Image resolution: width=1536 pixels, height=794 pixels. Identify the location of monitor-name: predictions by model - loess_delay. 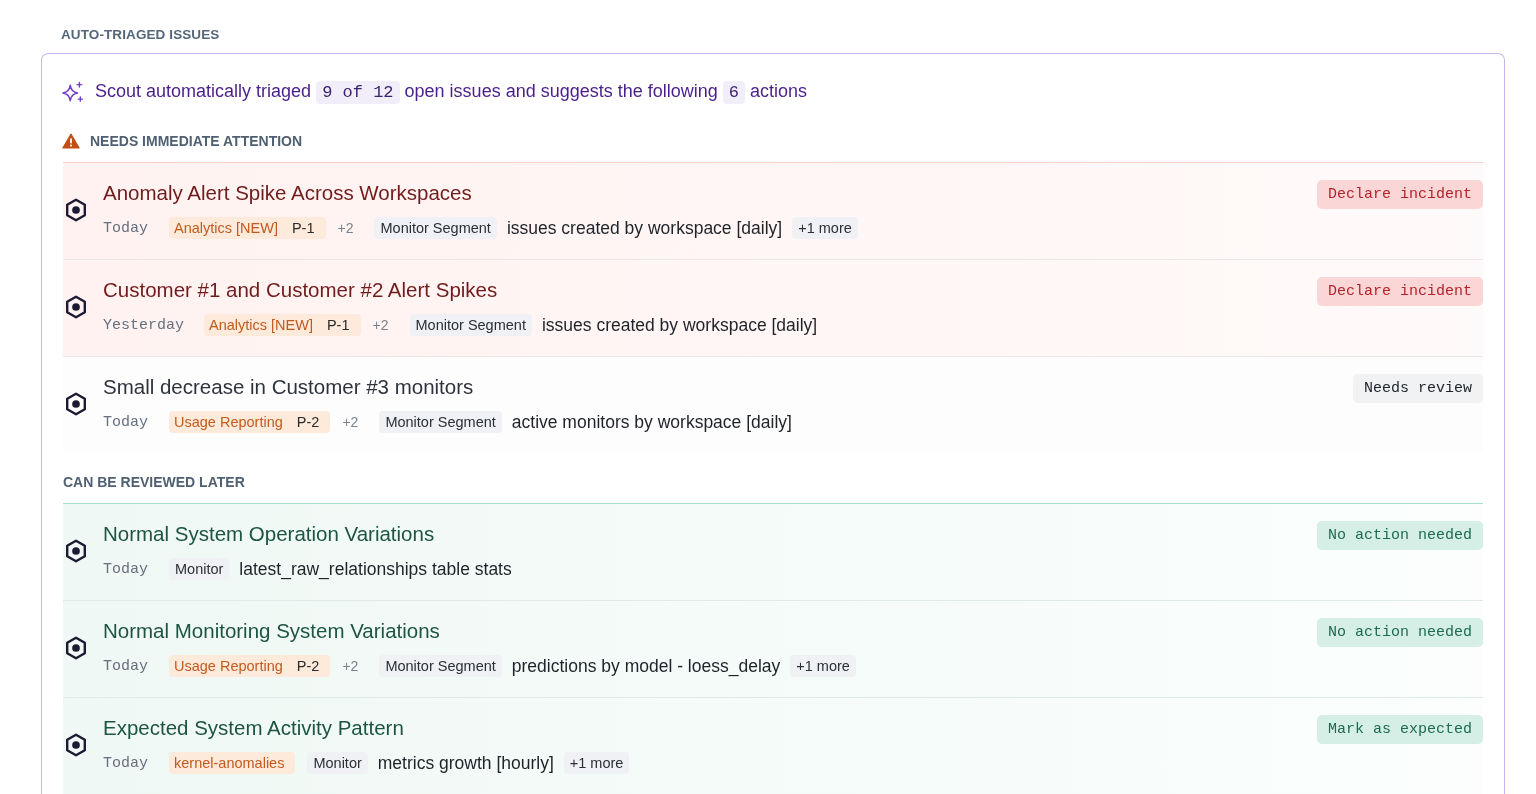
(646, 666).